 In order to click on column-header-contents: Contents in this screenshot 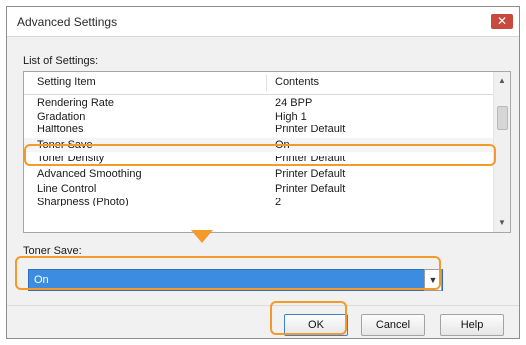, I will do `click(297, 82)`.